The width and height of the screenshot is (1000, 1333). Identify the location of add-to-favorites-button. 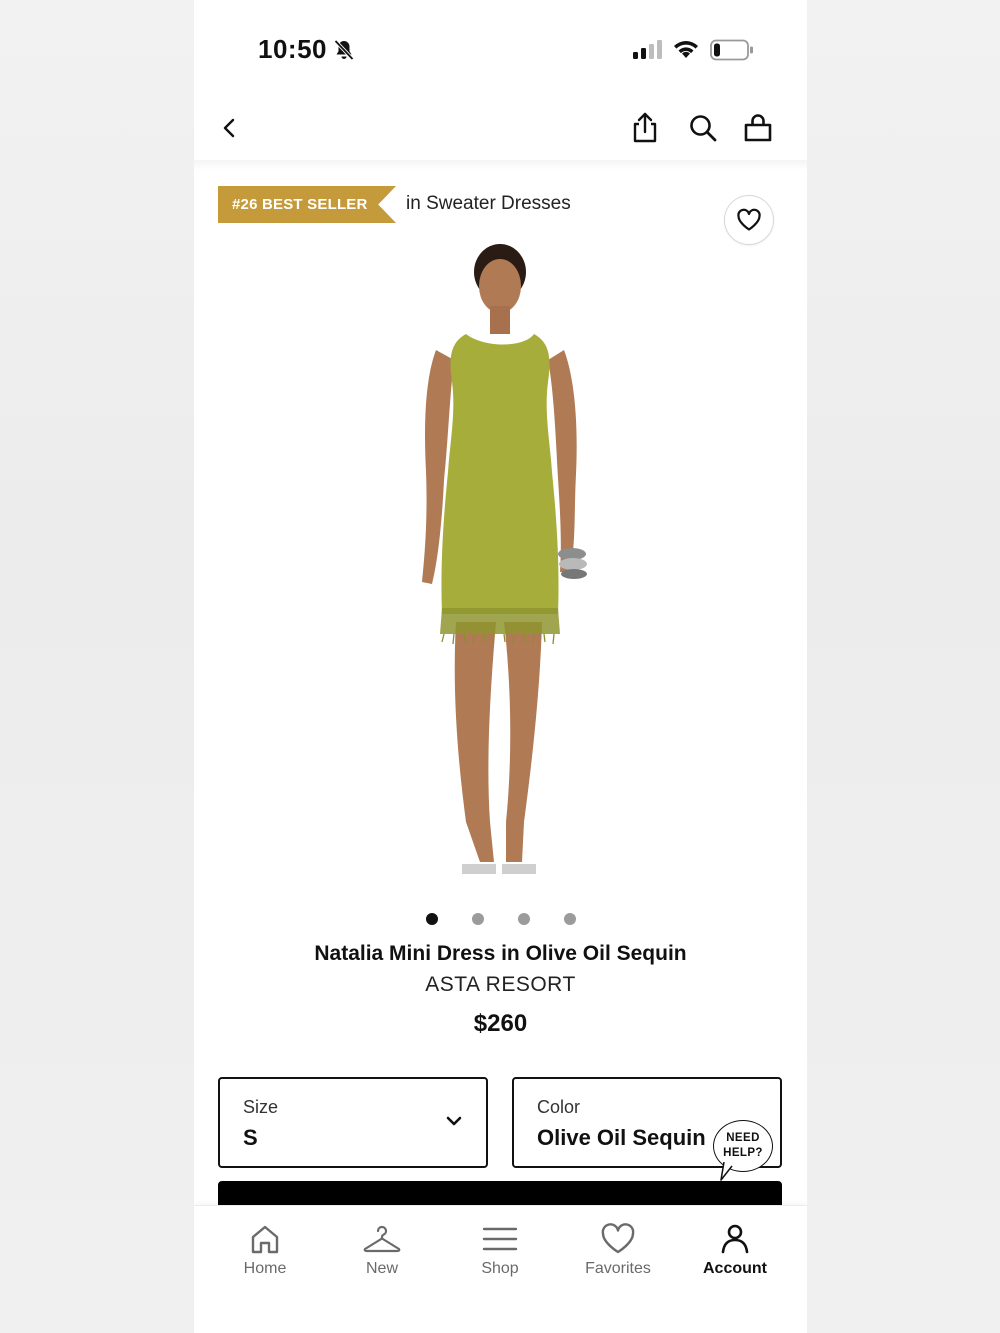
(749, 220).